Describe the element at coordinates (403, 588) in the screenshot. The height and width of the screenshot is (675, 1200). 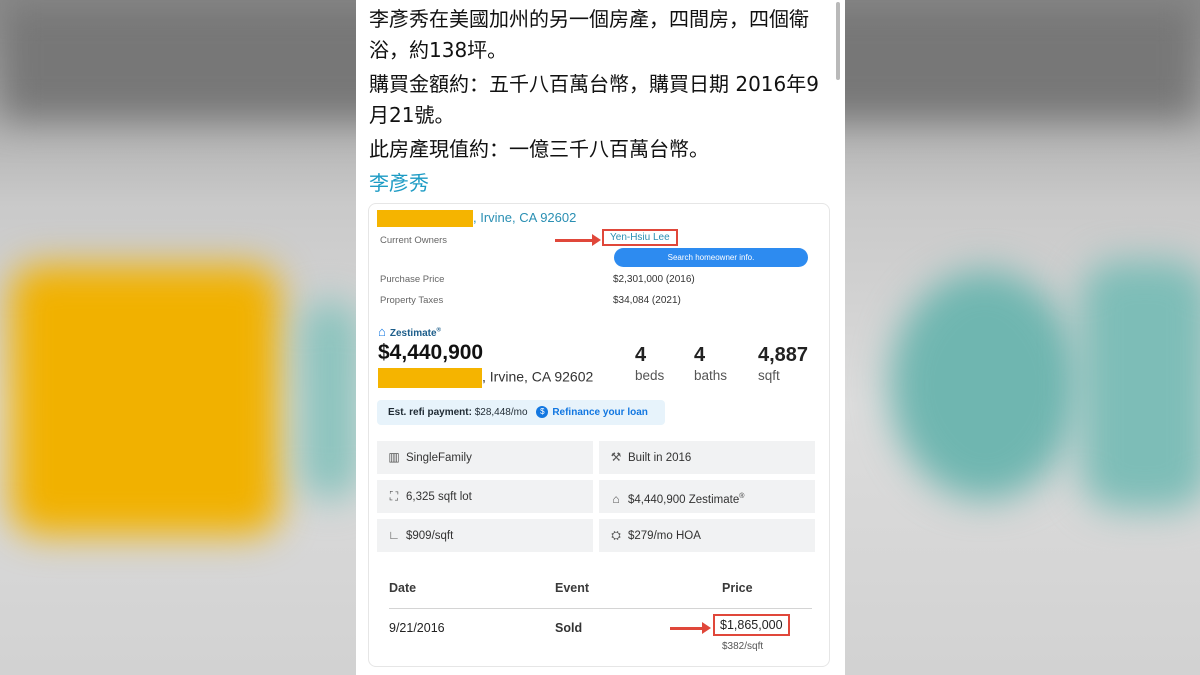
I see `history-header-date: Date` at that location.